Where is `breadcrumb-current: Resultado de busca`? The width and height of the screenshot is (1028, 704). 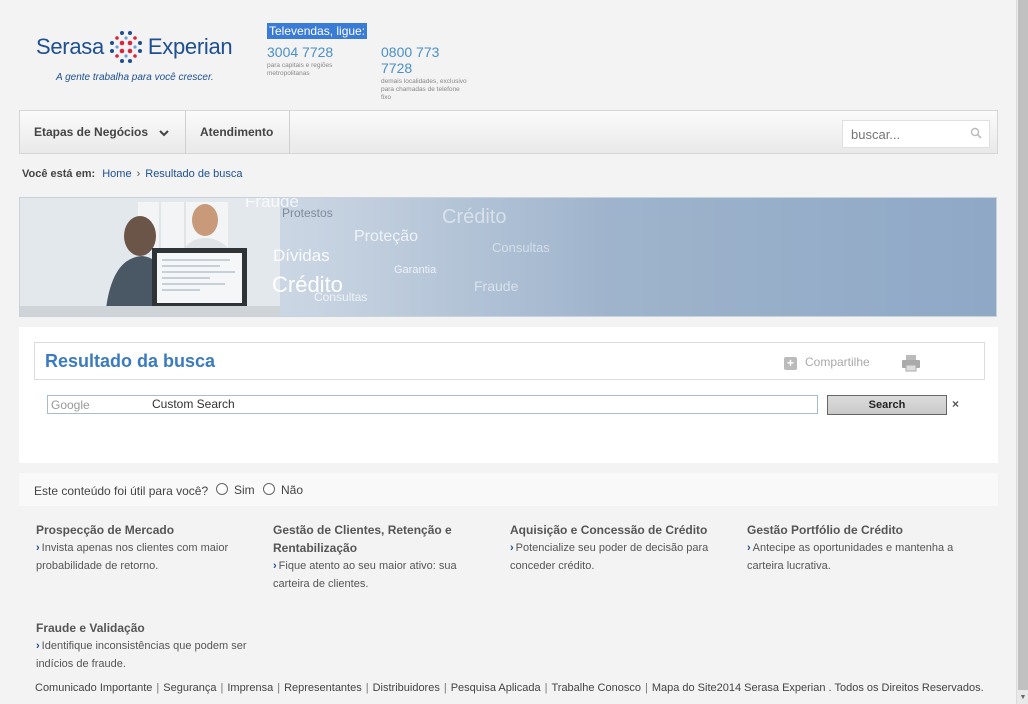 breadcrumb-current: Resultado de busca is located at coordinates (193, 174).